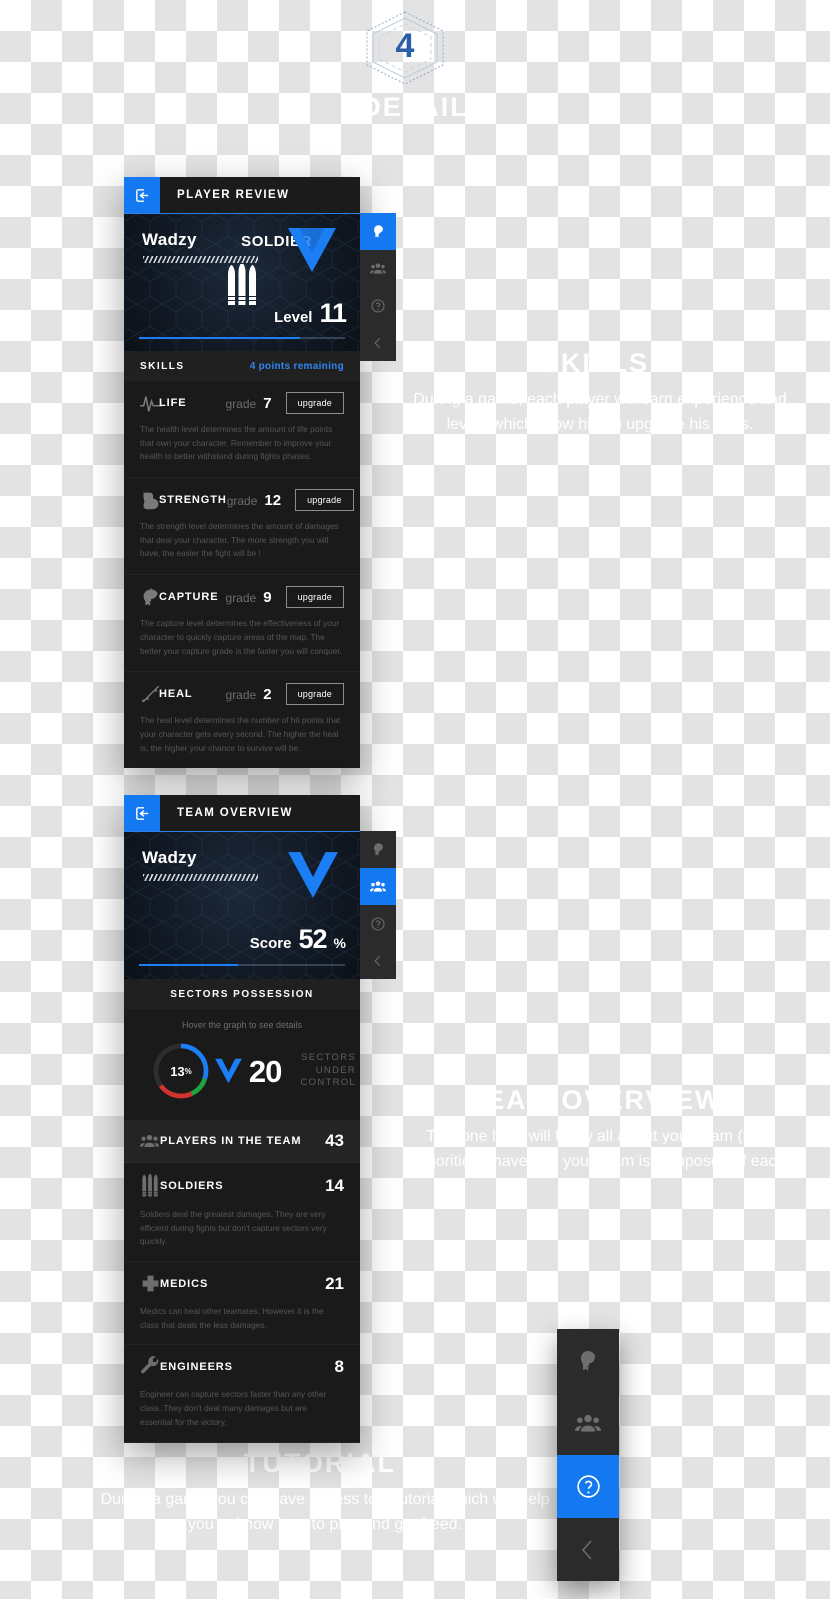  I want to click on watermark-skills-title: SKILLS, so click(594, 363).